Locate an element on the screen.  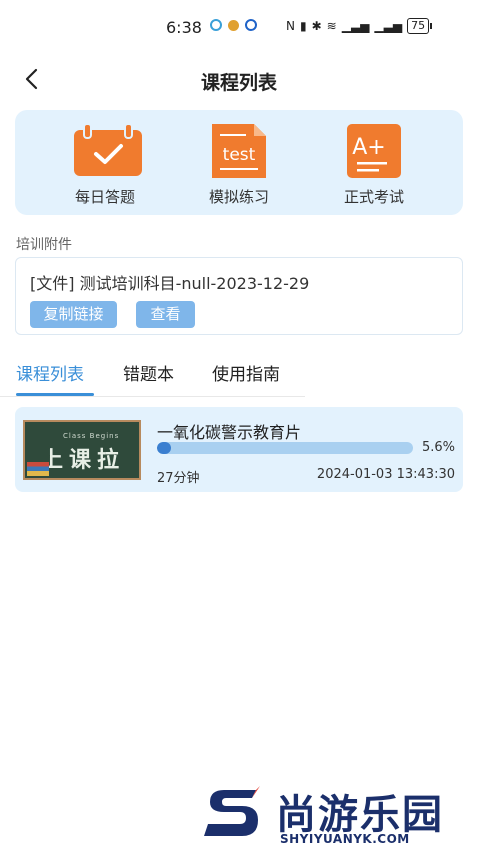
view-button: 查看 is located at coordinates (165, 314).